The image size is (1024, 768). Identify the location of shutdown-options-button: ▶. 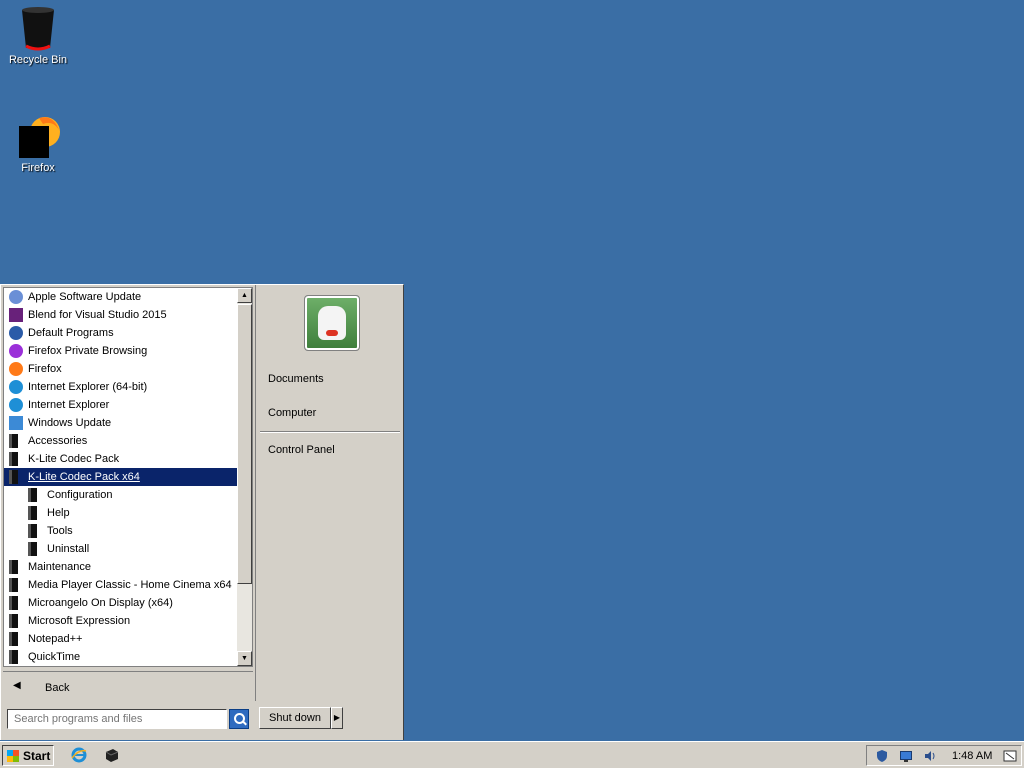
(337, 718).